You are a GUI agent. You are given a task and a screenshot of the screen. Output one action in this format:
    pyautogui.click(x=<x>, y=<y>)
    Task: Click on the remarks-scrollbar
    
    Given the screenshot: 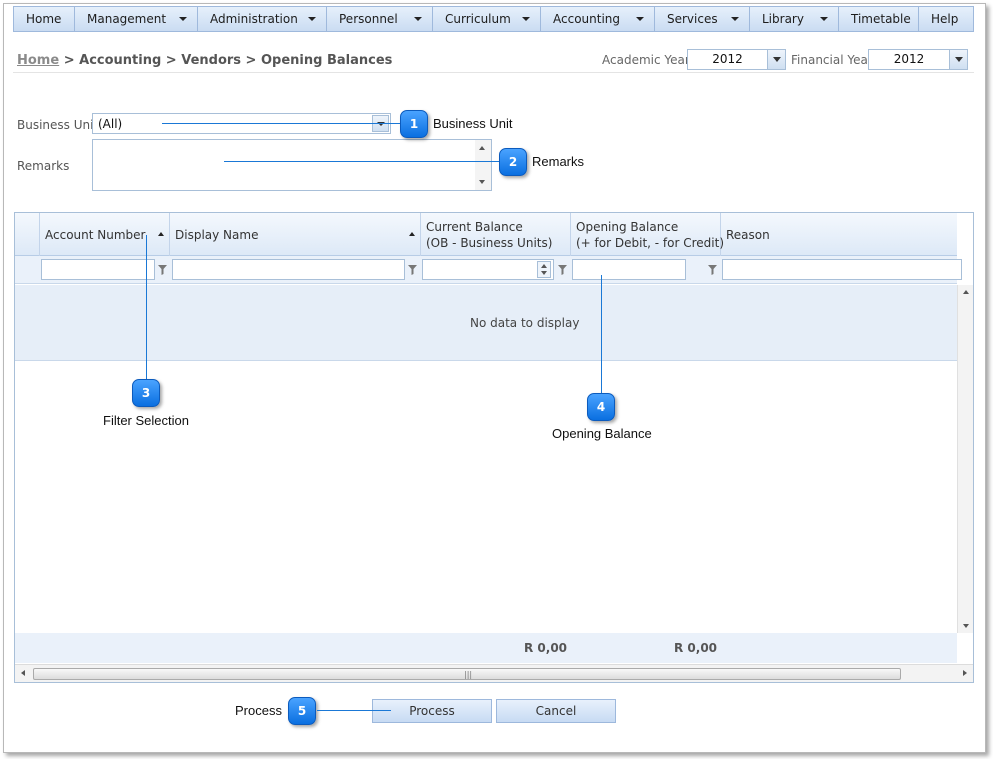 What is the action you would take?
    pyautogui.click(x=483, y=165)
    